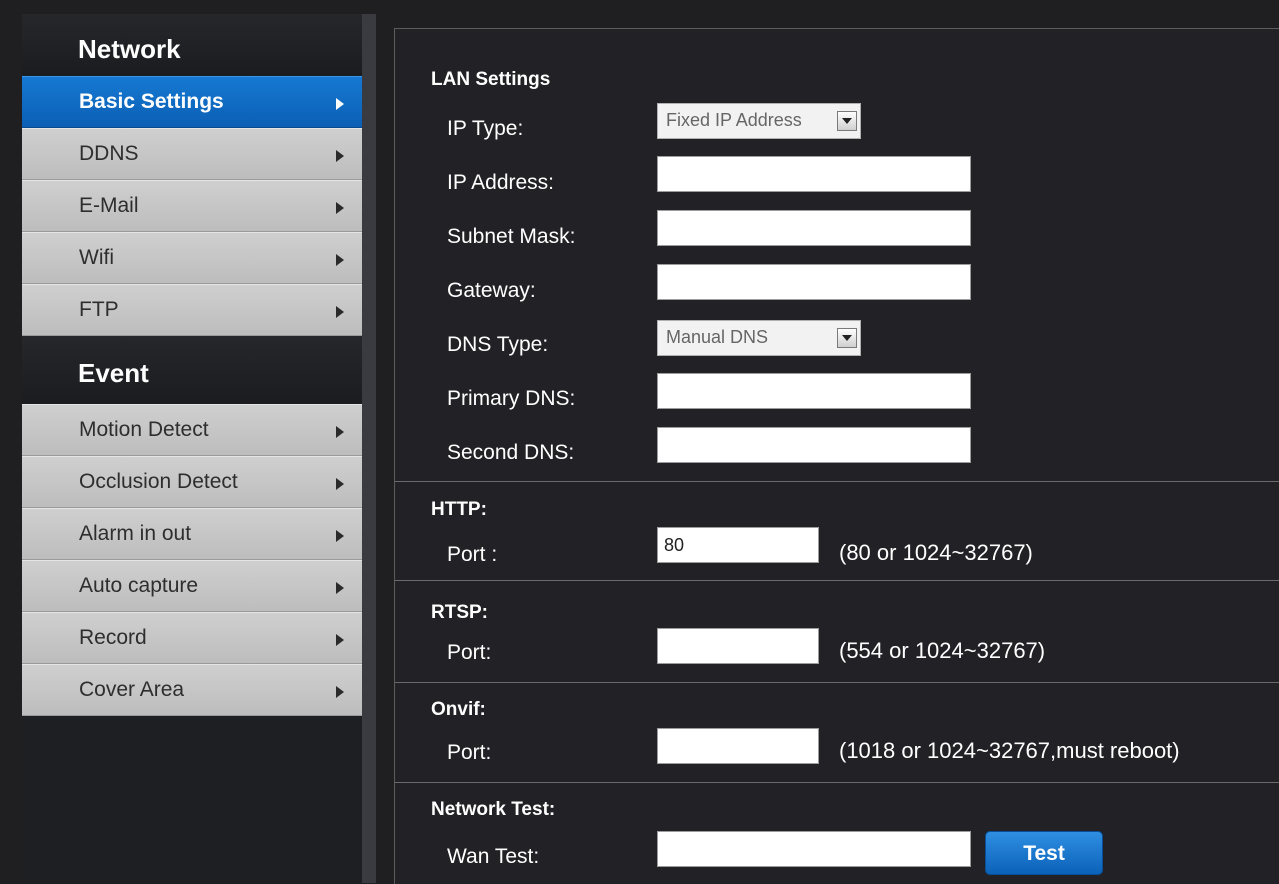 The height and width of the screenshot is (884, 1279). I want to click on onvif-port-label: Port:, so click(469, 752).